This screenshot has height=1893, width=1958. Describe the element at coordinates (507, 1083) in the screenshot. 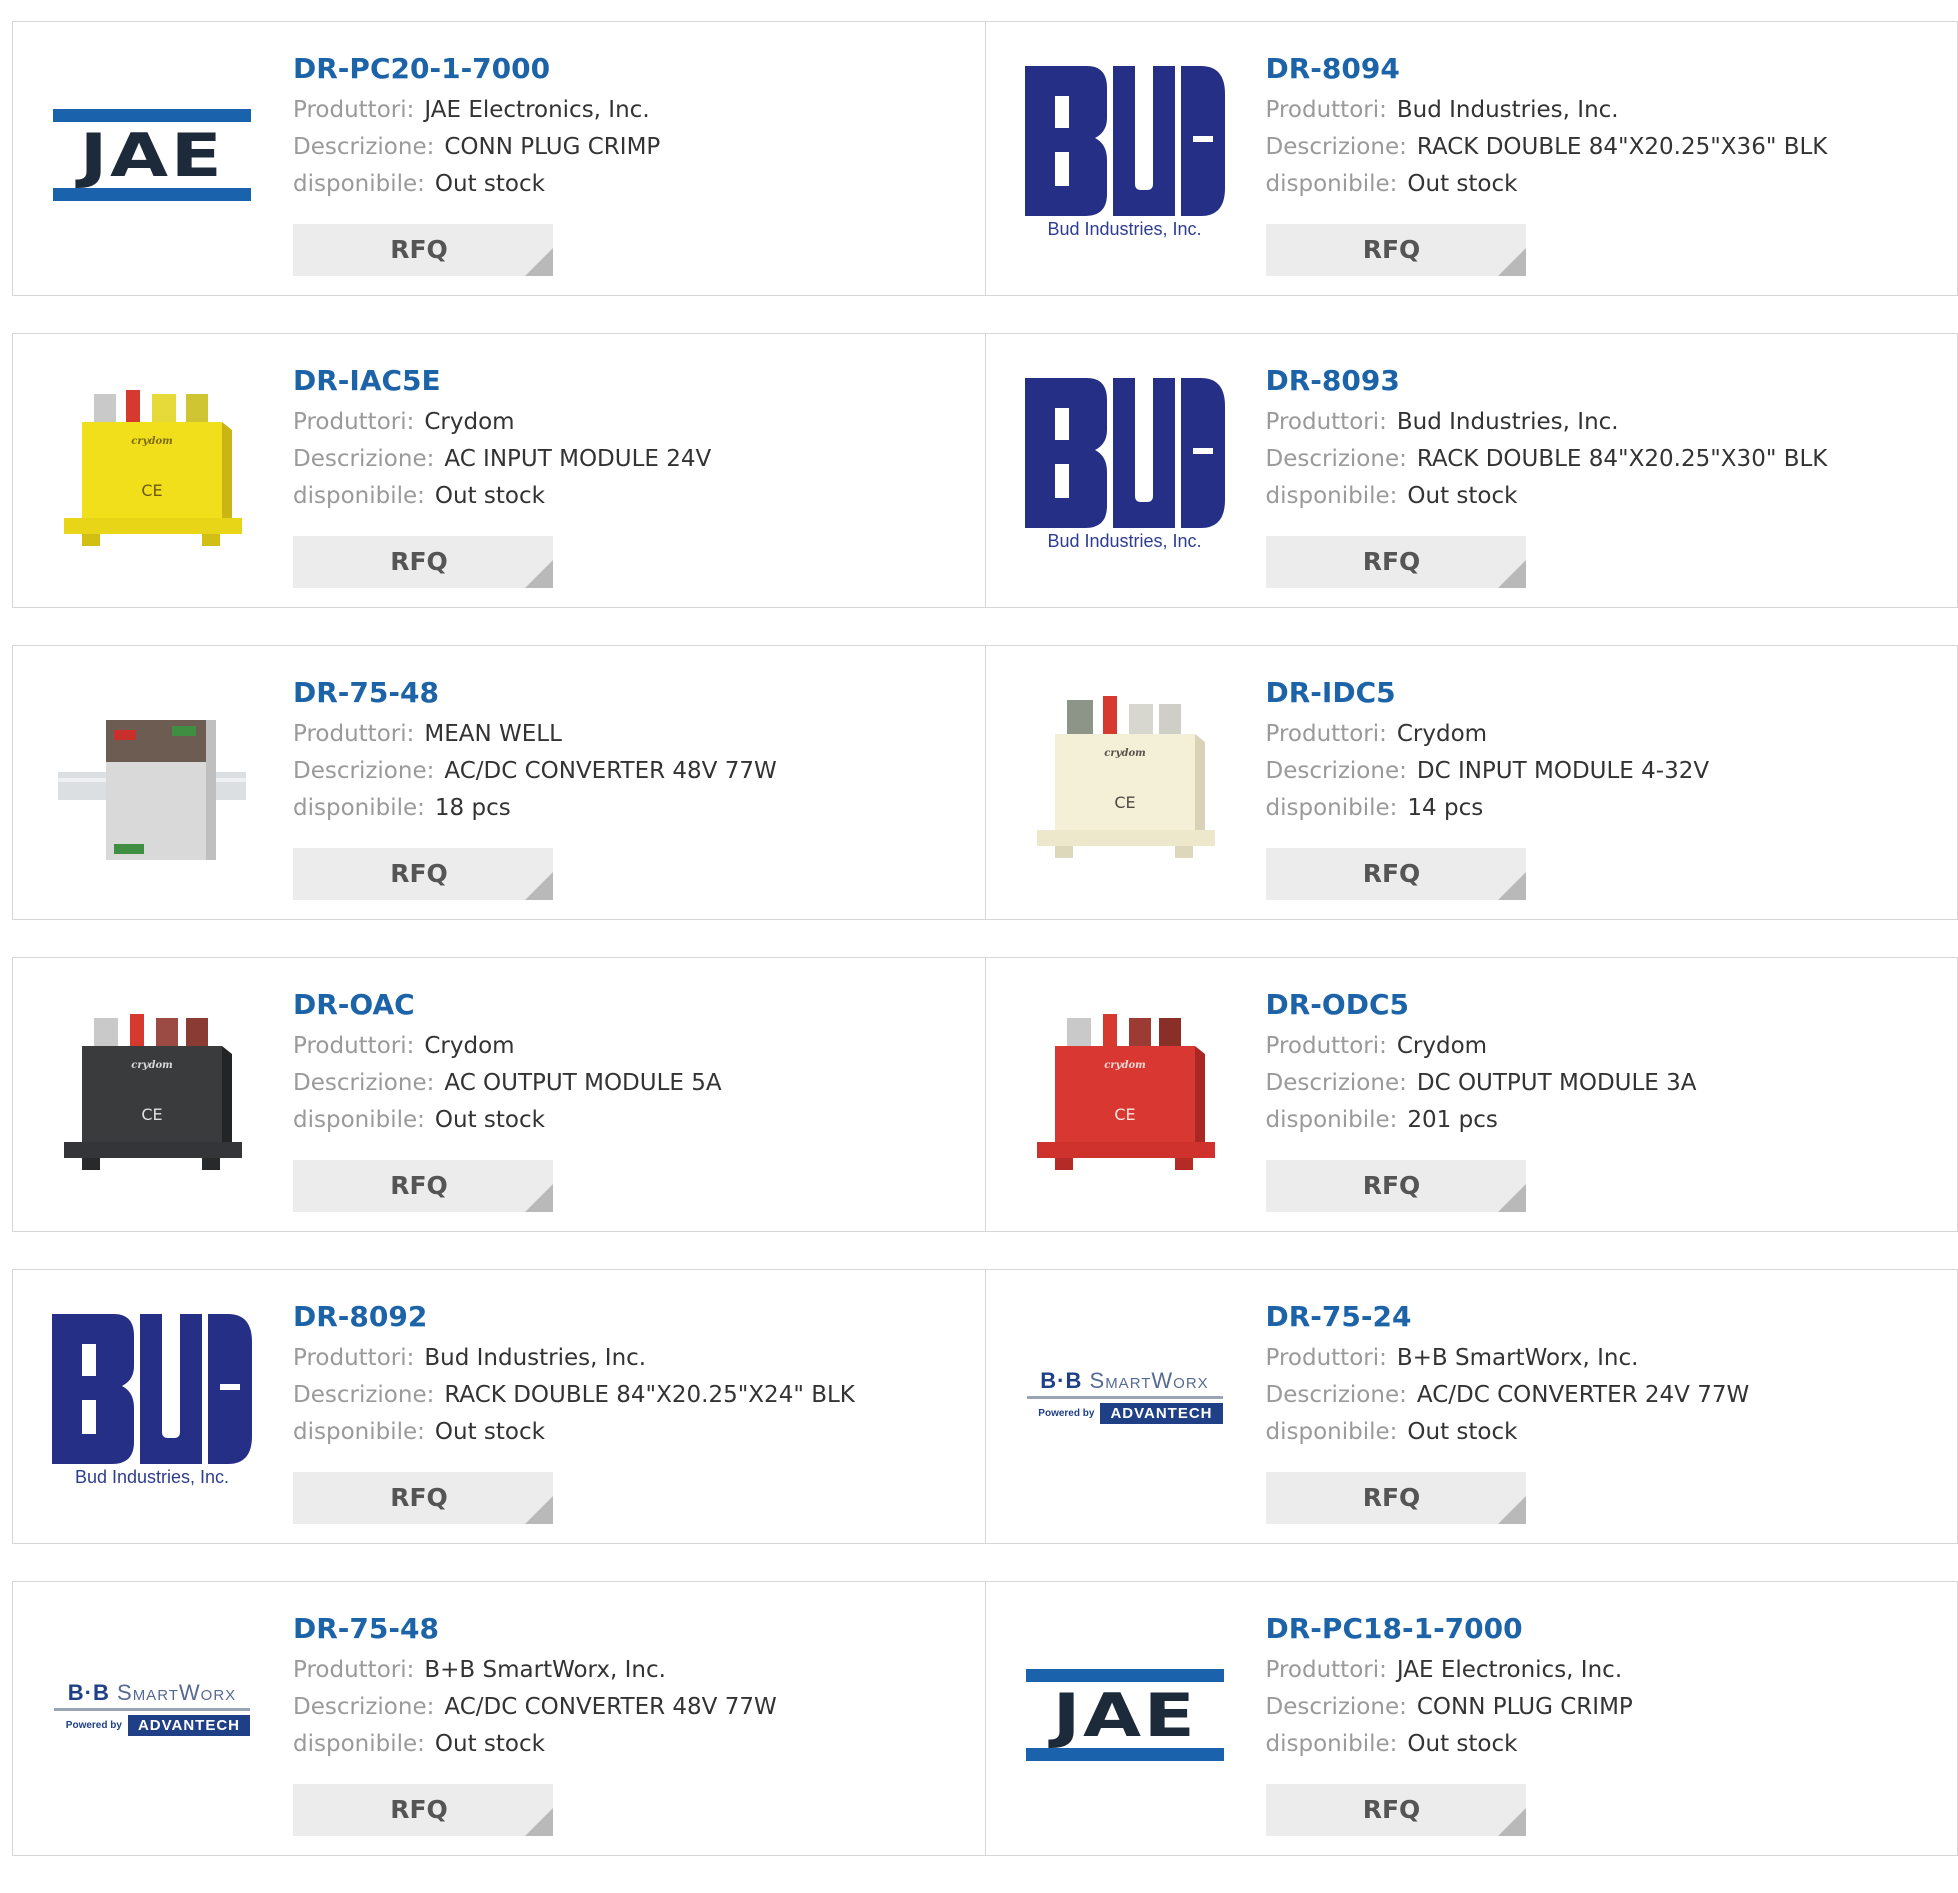

I see `description-line: Descrizione:AC OUTPUT MODULE 5A` at that location.